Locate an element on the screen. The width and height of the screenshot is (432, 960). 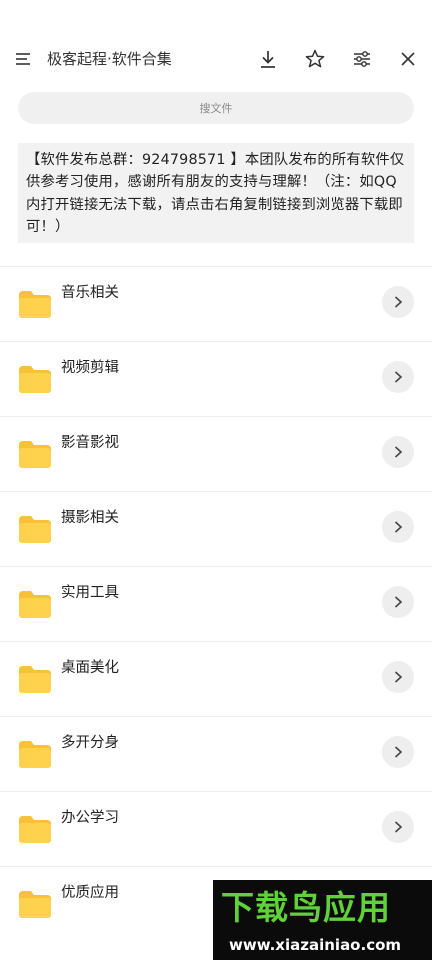
folder-row: 音乐相关 is located at coordinates (216, 303).